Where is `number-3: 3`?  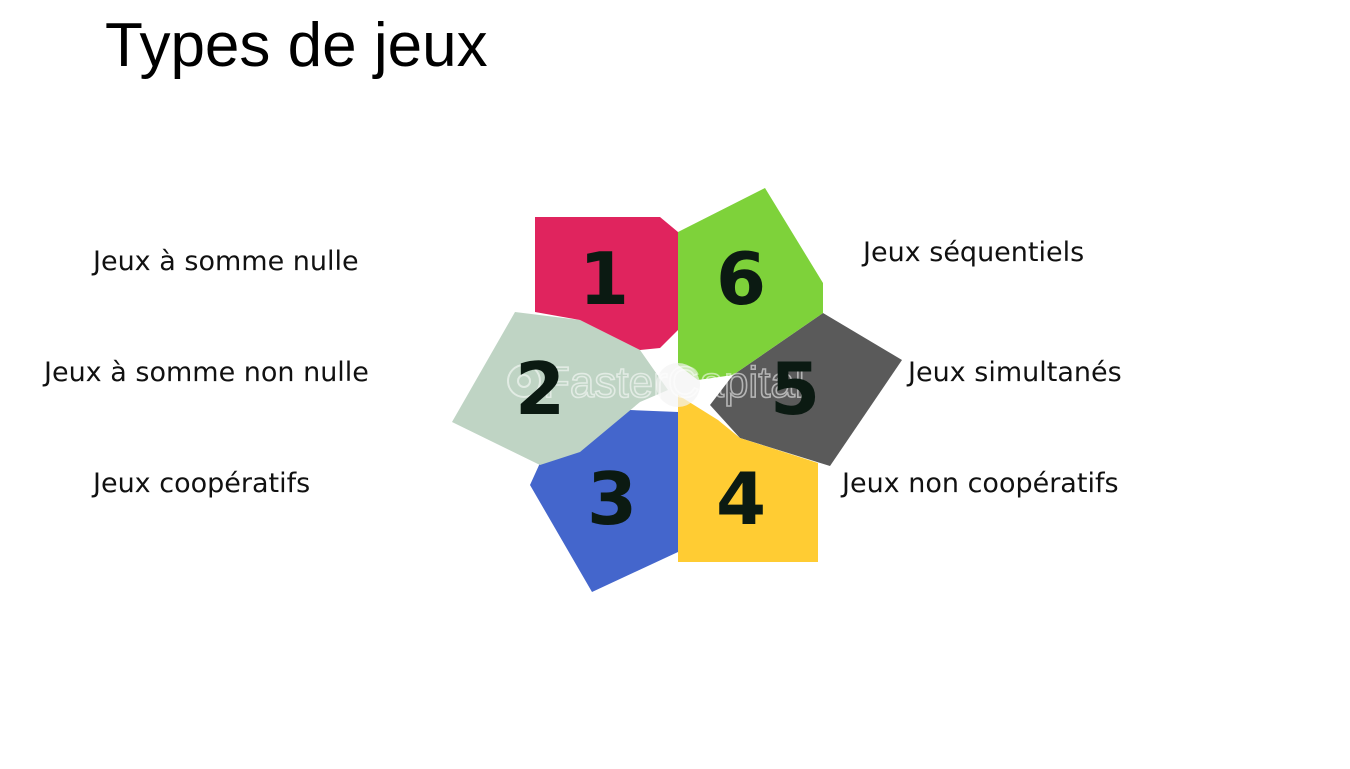
number-3: 3 is located at coordinates (612, 499).